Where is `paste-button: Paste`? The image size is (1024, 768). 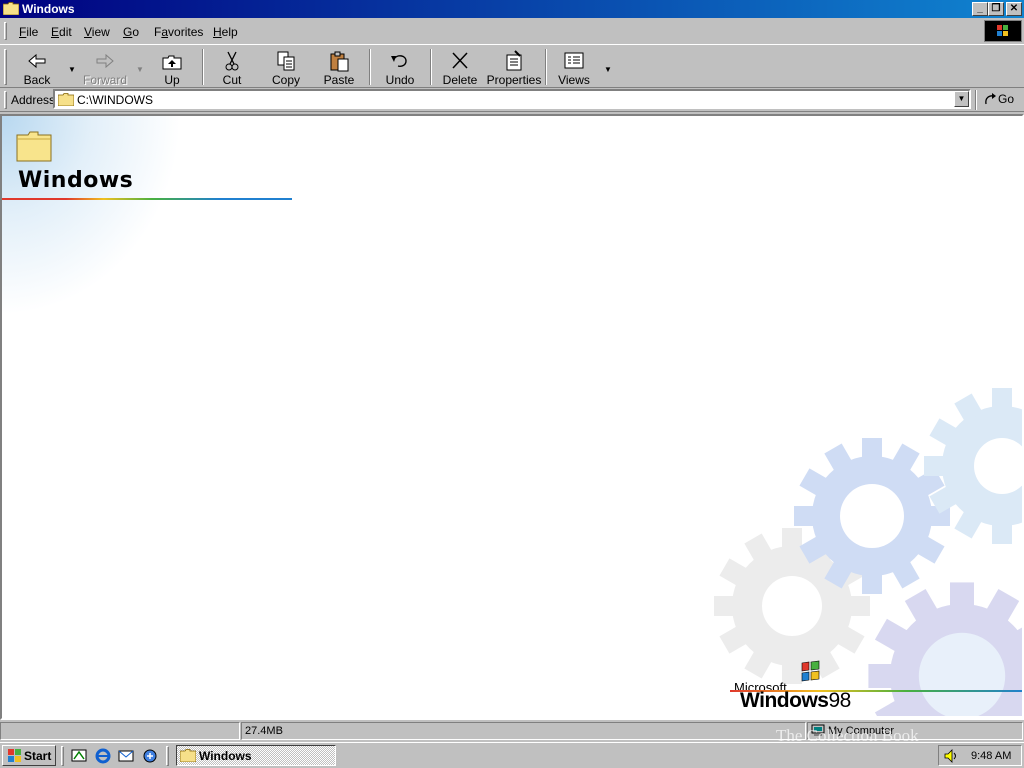
paste-button: Paste is located at coordinates (339, 67).